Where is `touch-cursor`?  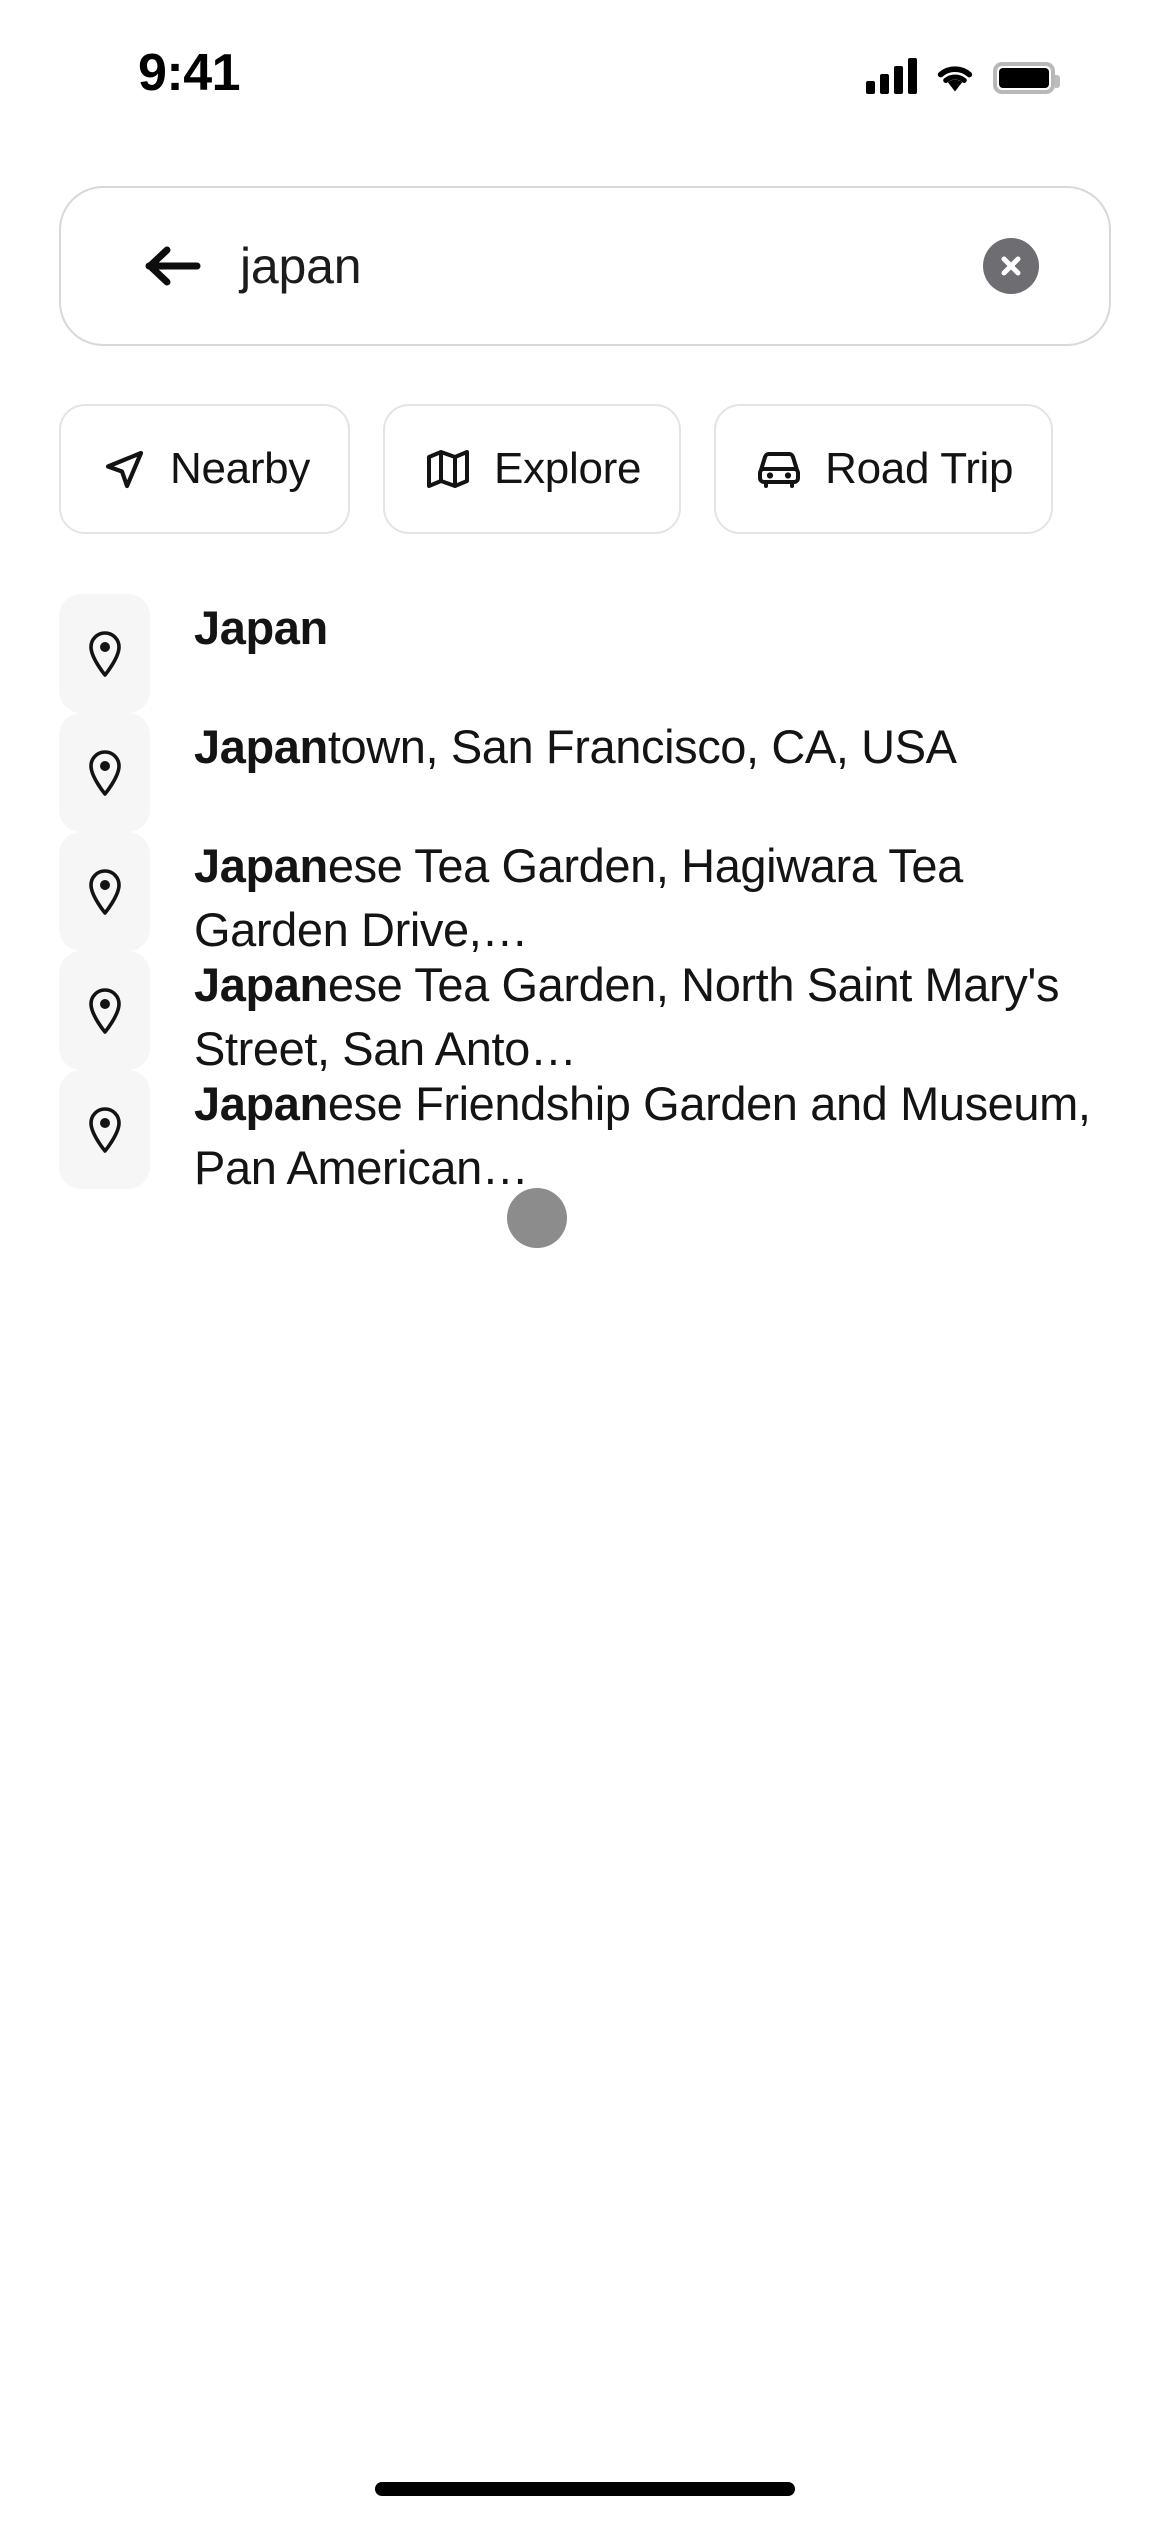 touch-cursor is located at coordinates (537, 1218).